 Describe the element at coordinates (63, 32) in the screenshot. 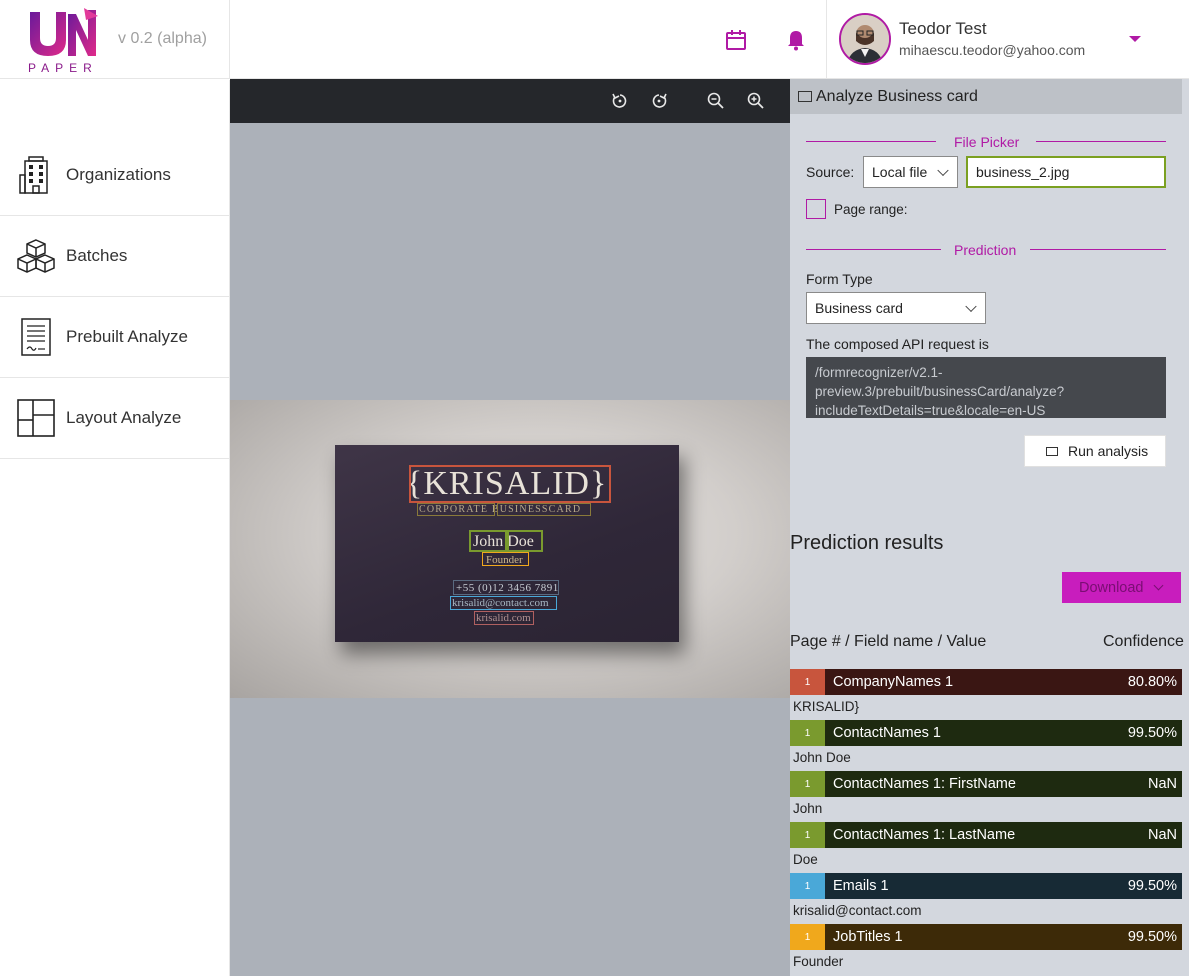

I see `logo` at that location.